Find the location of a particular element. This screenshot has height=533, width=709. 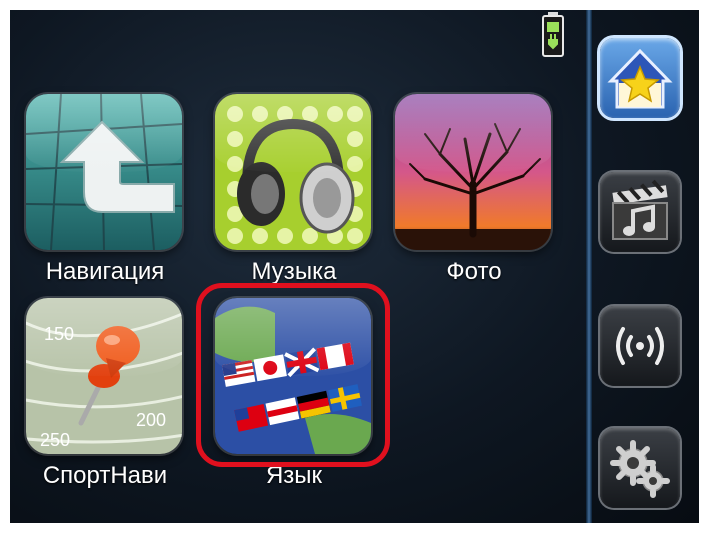

gears-icon is located at coordinates (640, 469).